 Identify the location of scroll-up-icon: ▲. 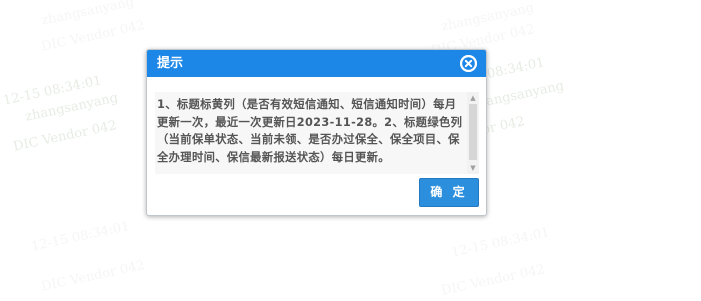
(473, 98).